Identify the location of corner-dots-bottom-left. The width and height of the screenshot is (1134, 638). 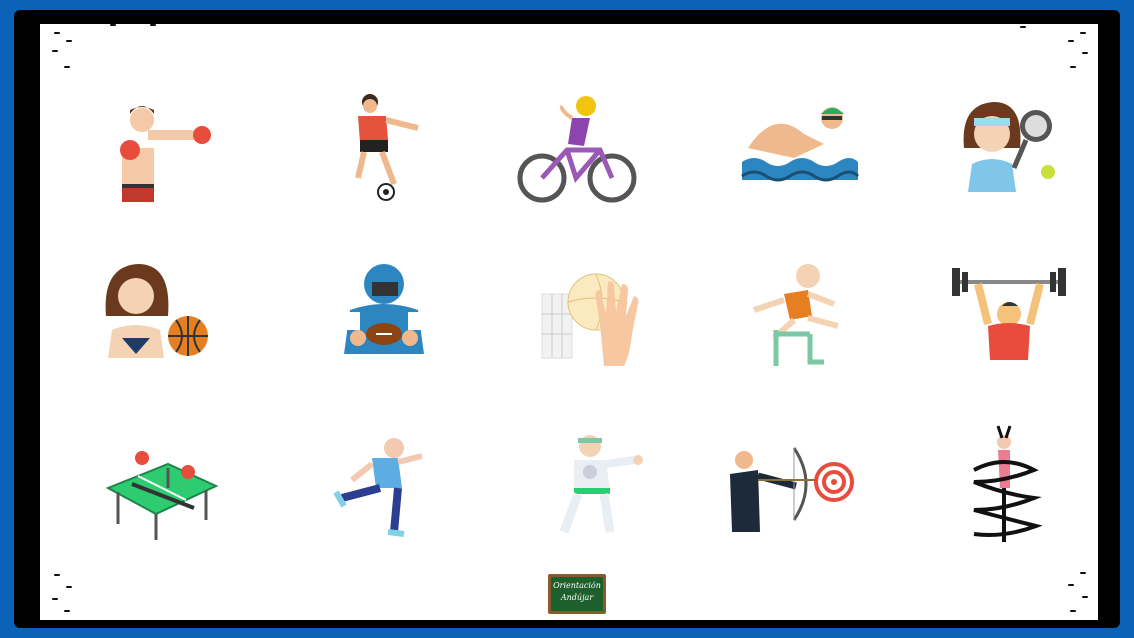
(70, 594).